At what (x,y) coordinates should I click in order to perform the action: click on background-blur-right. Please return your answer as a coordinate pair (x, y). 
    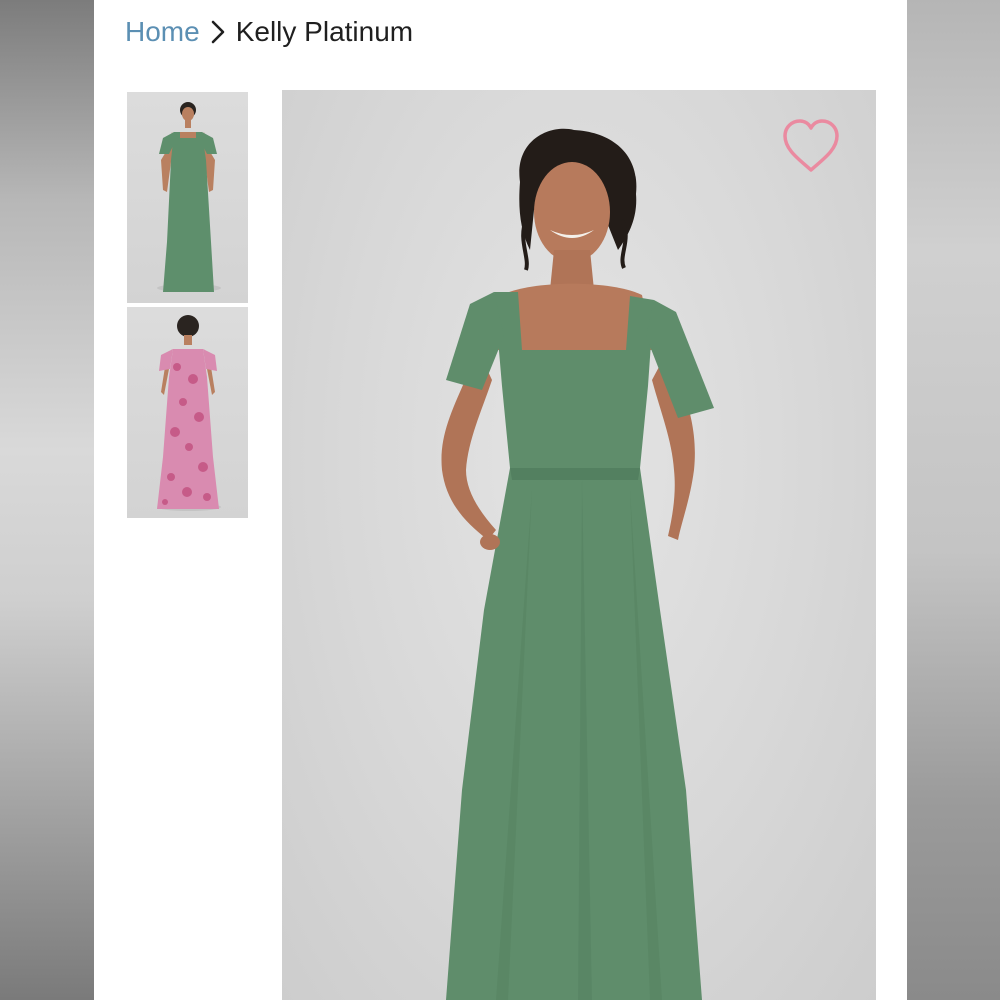
    Looking at the image, I should click on (953, 500).